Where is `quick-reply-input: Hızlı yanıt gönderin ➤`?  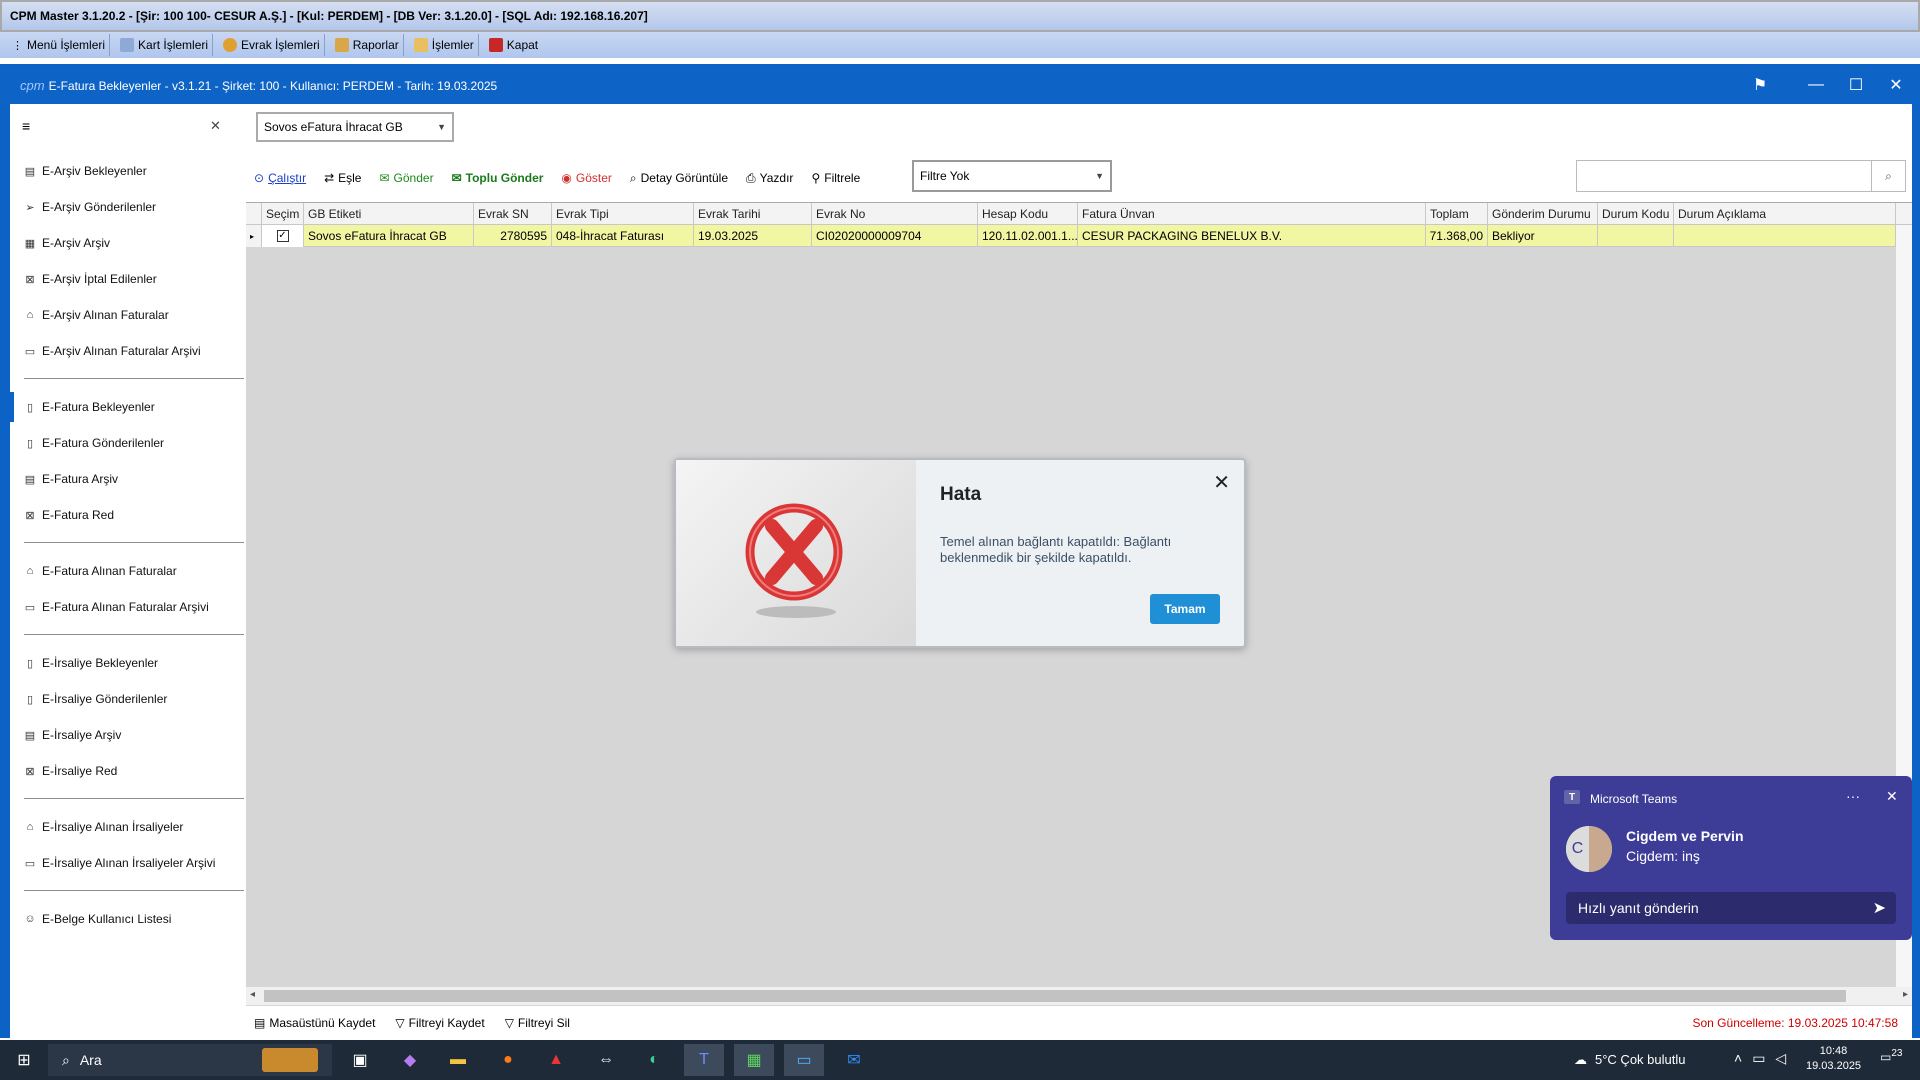
quick-reply-input: Hızlı yanıt gönderin ➤ is located at coordinates (1731, 908).